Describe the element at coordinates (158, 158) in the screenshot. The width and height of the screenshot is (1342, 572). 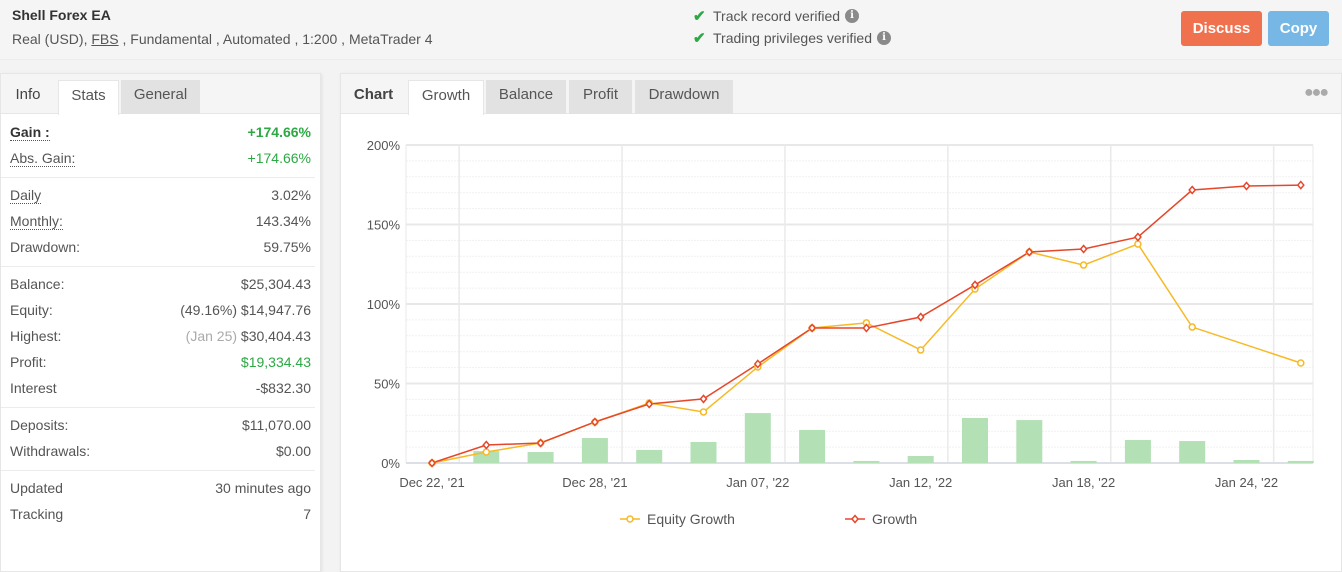
I see `stat-row-abs-gain: Abs. Gain: +174.66%` at that location.